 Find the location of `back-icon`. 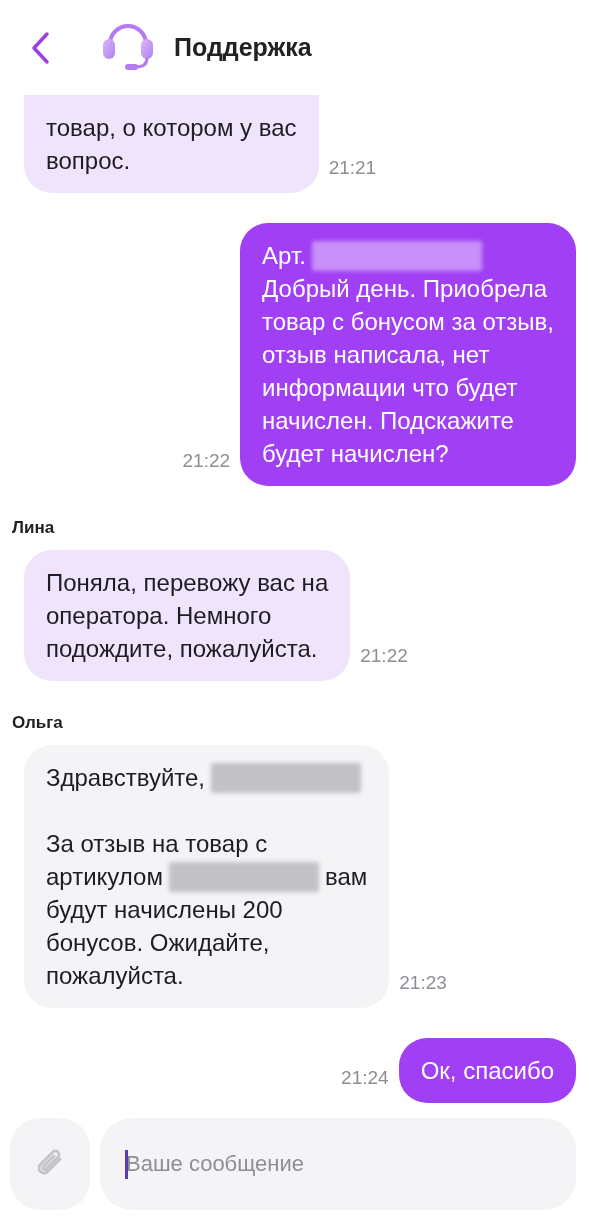

back-icon is located at coordinates (40, 47).